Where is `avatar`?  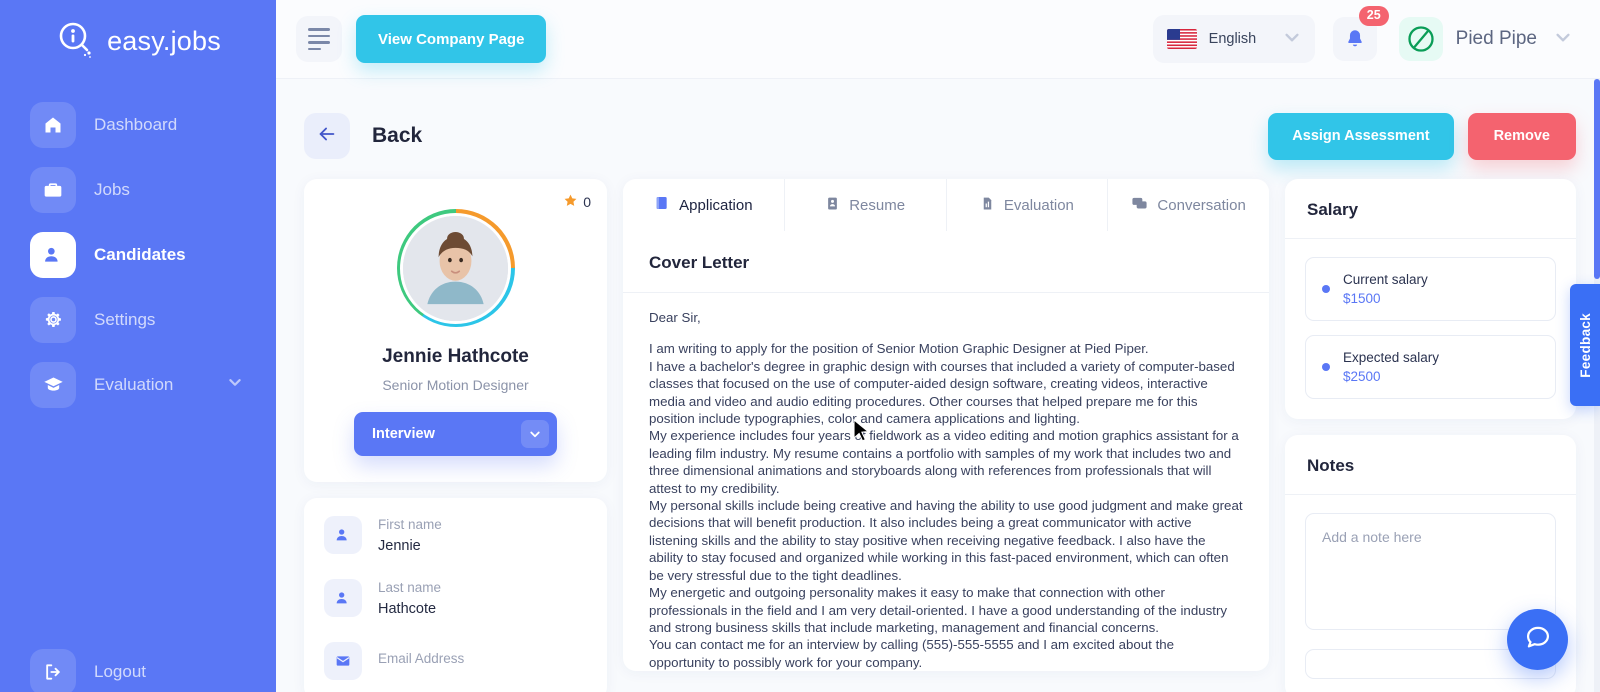
avatar is located at coordinates (455, 268).